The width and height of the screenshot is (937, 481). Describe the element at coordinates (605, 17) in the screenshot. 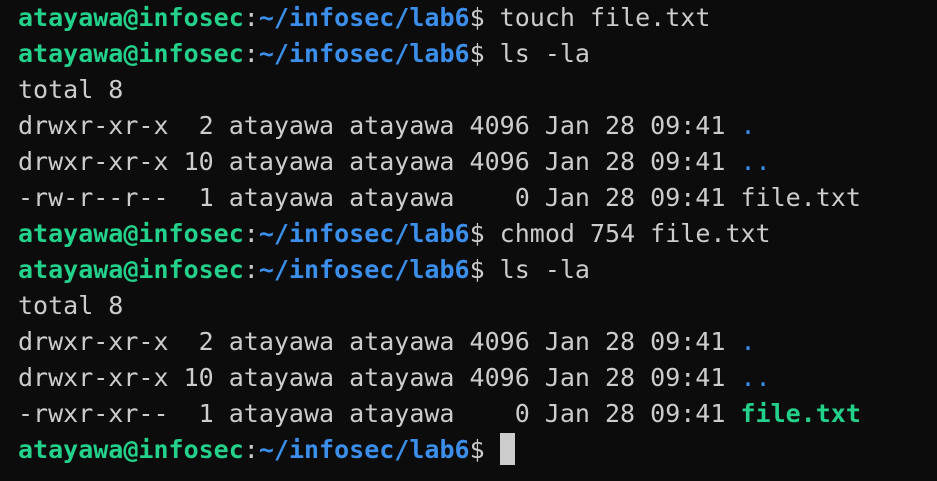

I see `command-text: touch file.txt` at that location.